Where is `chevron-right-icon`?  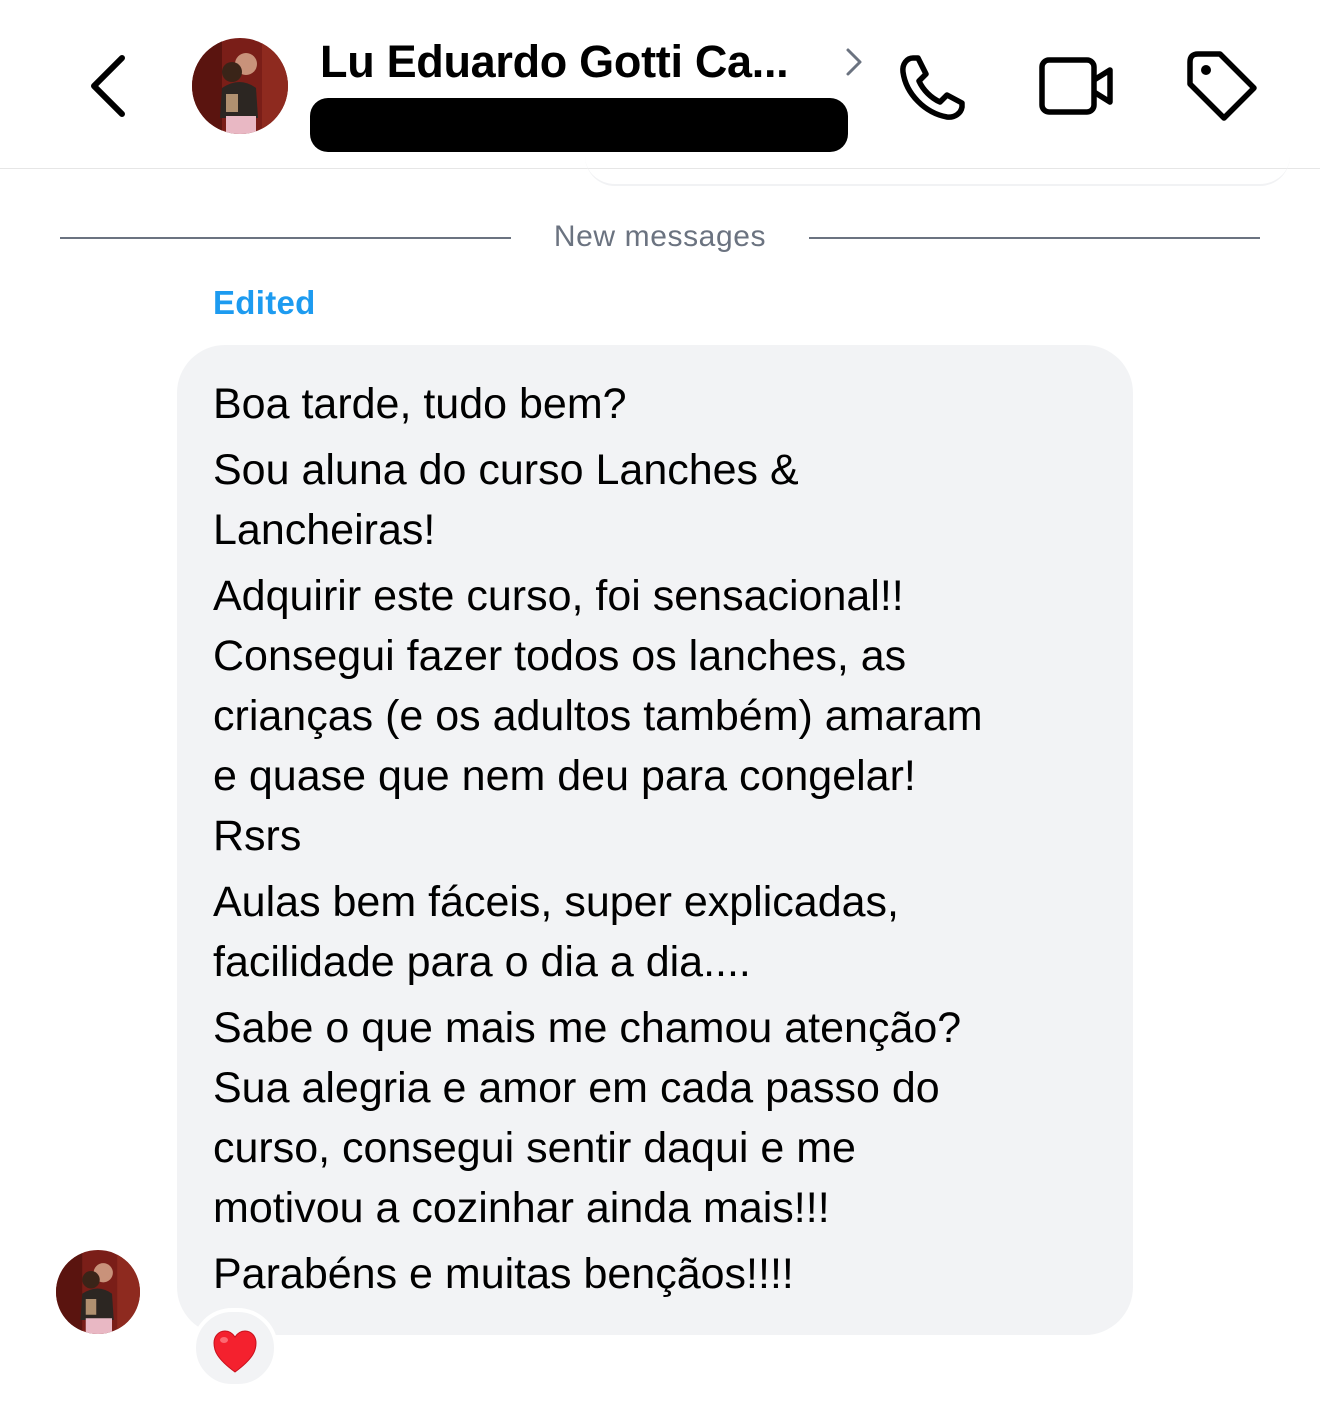
chevron-right-icon is located at coordinates (854, 62).